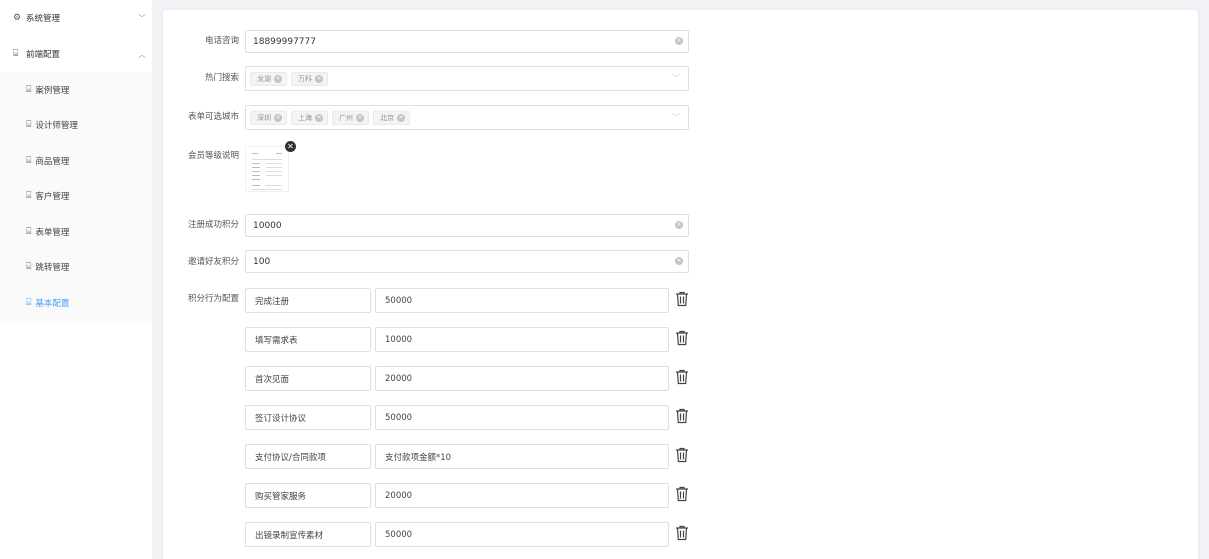 The height and width of the screenshot is (559, 1209). I want to click on rule-name-input: 首次见面, so click(308, 378).